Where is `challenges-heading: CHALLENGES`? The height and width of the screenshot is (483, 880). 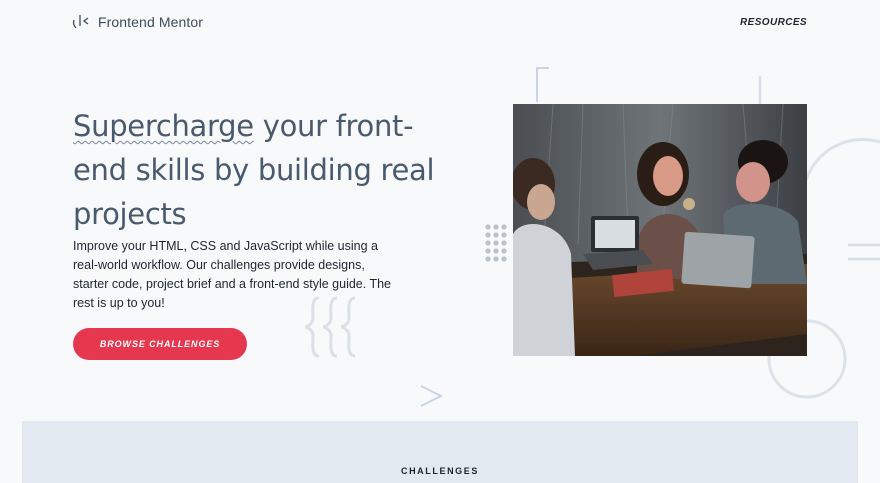
challenges-heading: CHALLENGES is located at coordinates (439, 471).